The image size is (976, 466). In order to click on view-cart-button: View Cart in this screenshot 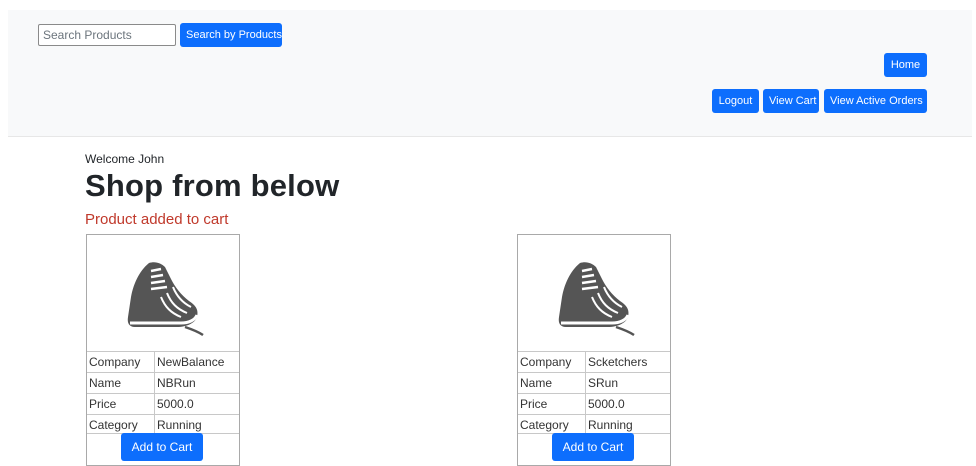, I will do `click(791, 101)`.